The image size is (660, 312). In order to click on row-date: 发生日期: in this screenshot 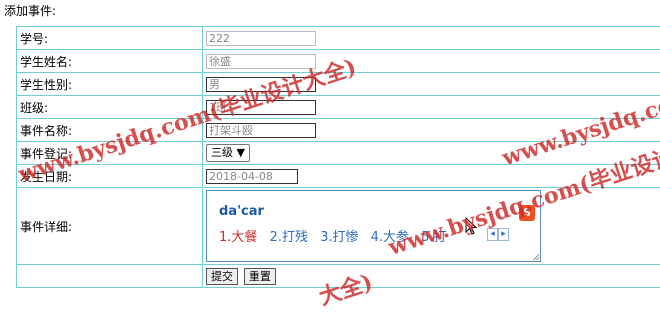, I will do `click(338, 176)`.